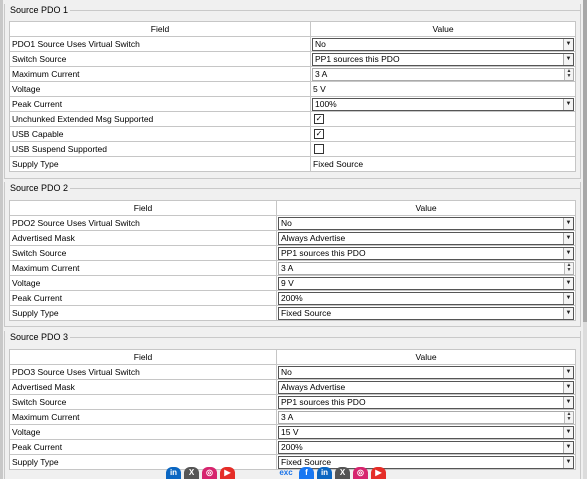 This screenshot has width=587, height=479. What do you see at coordinates (325, 10) in the screenshot?
I see `group-divider` at bounding box center [325, 10].